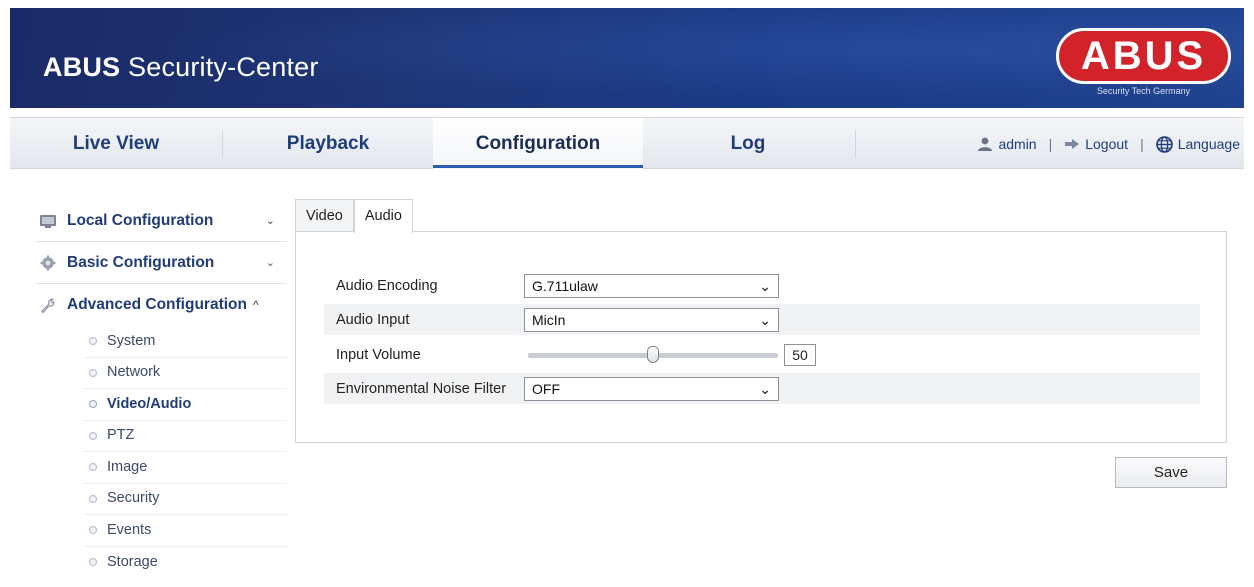  What do you see at coordinates (133, 498) in the screenshot?
I see `subitem-label: Security` at bounding box center [133, 498].